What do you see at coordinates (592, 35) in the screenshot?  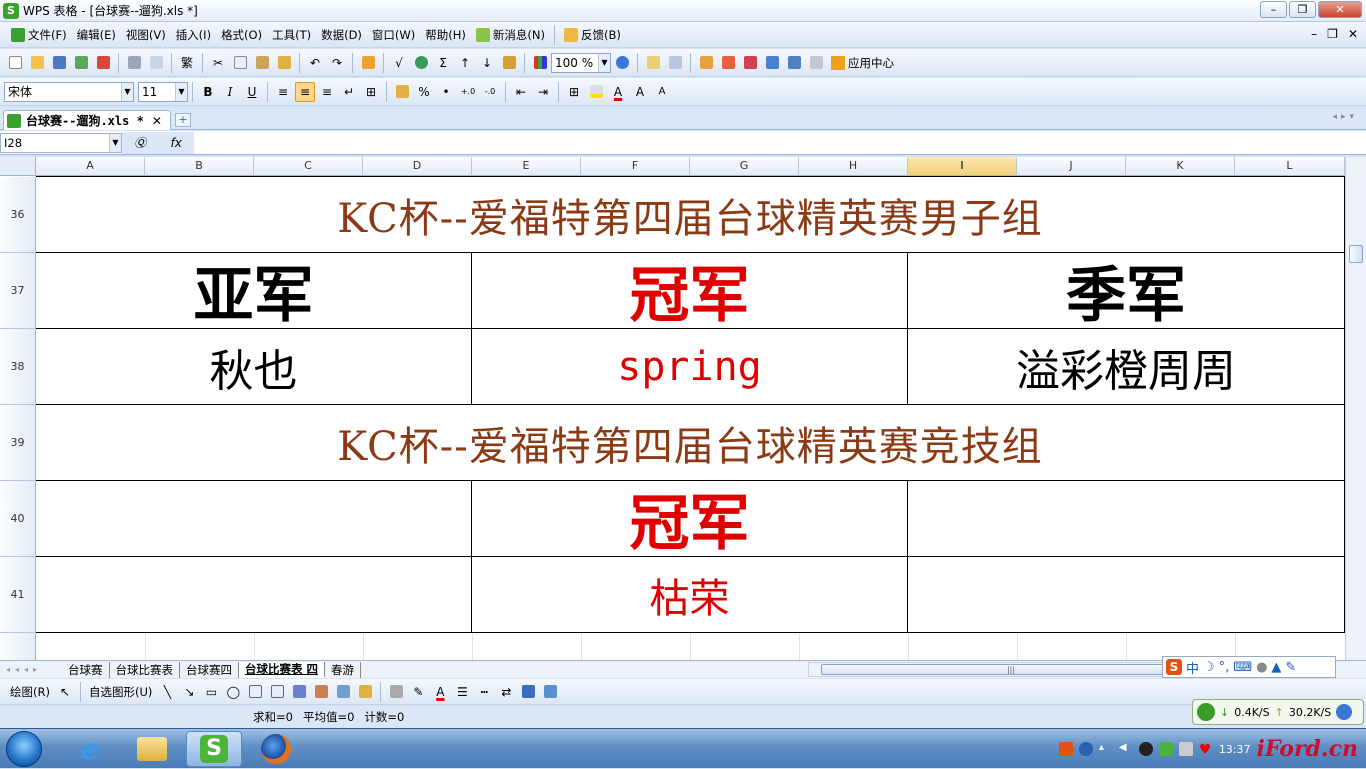 I see `menu-feedback: 反馈(B)` at bounding box center [592, 35].